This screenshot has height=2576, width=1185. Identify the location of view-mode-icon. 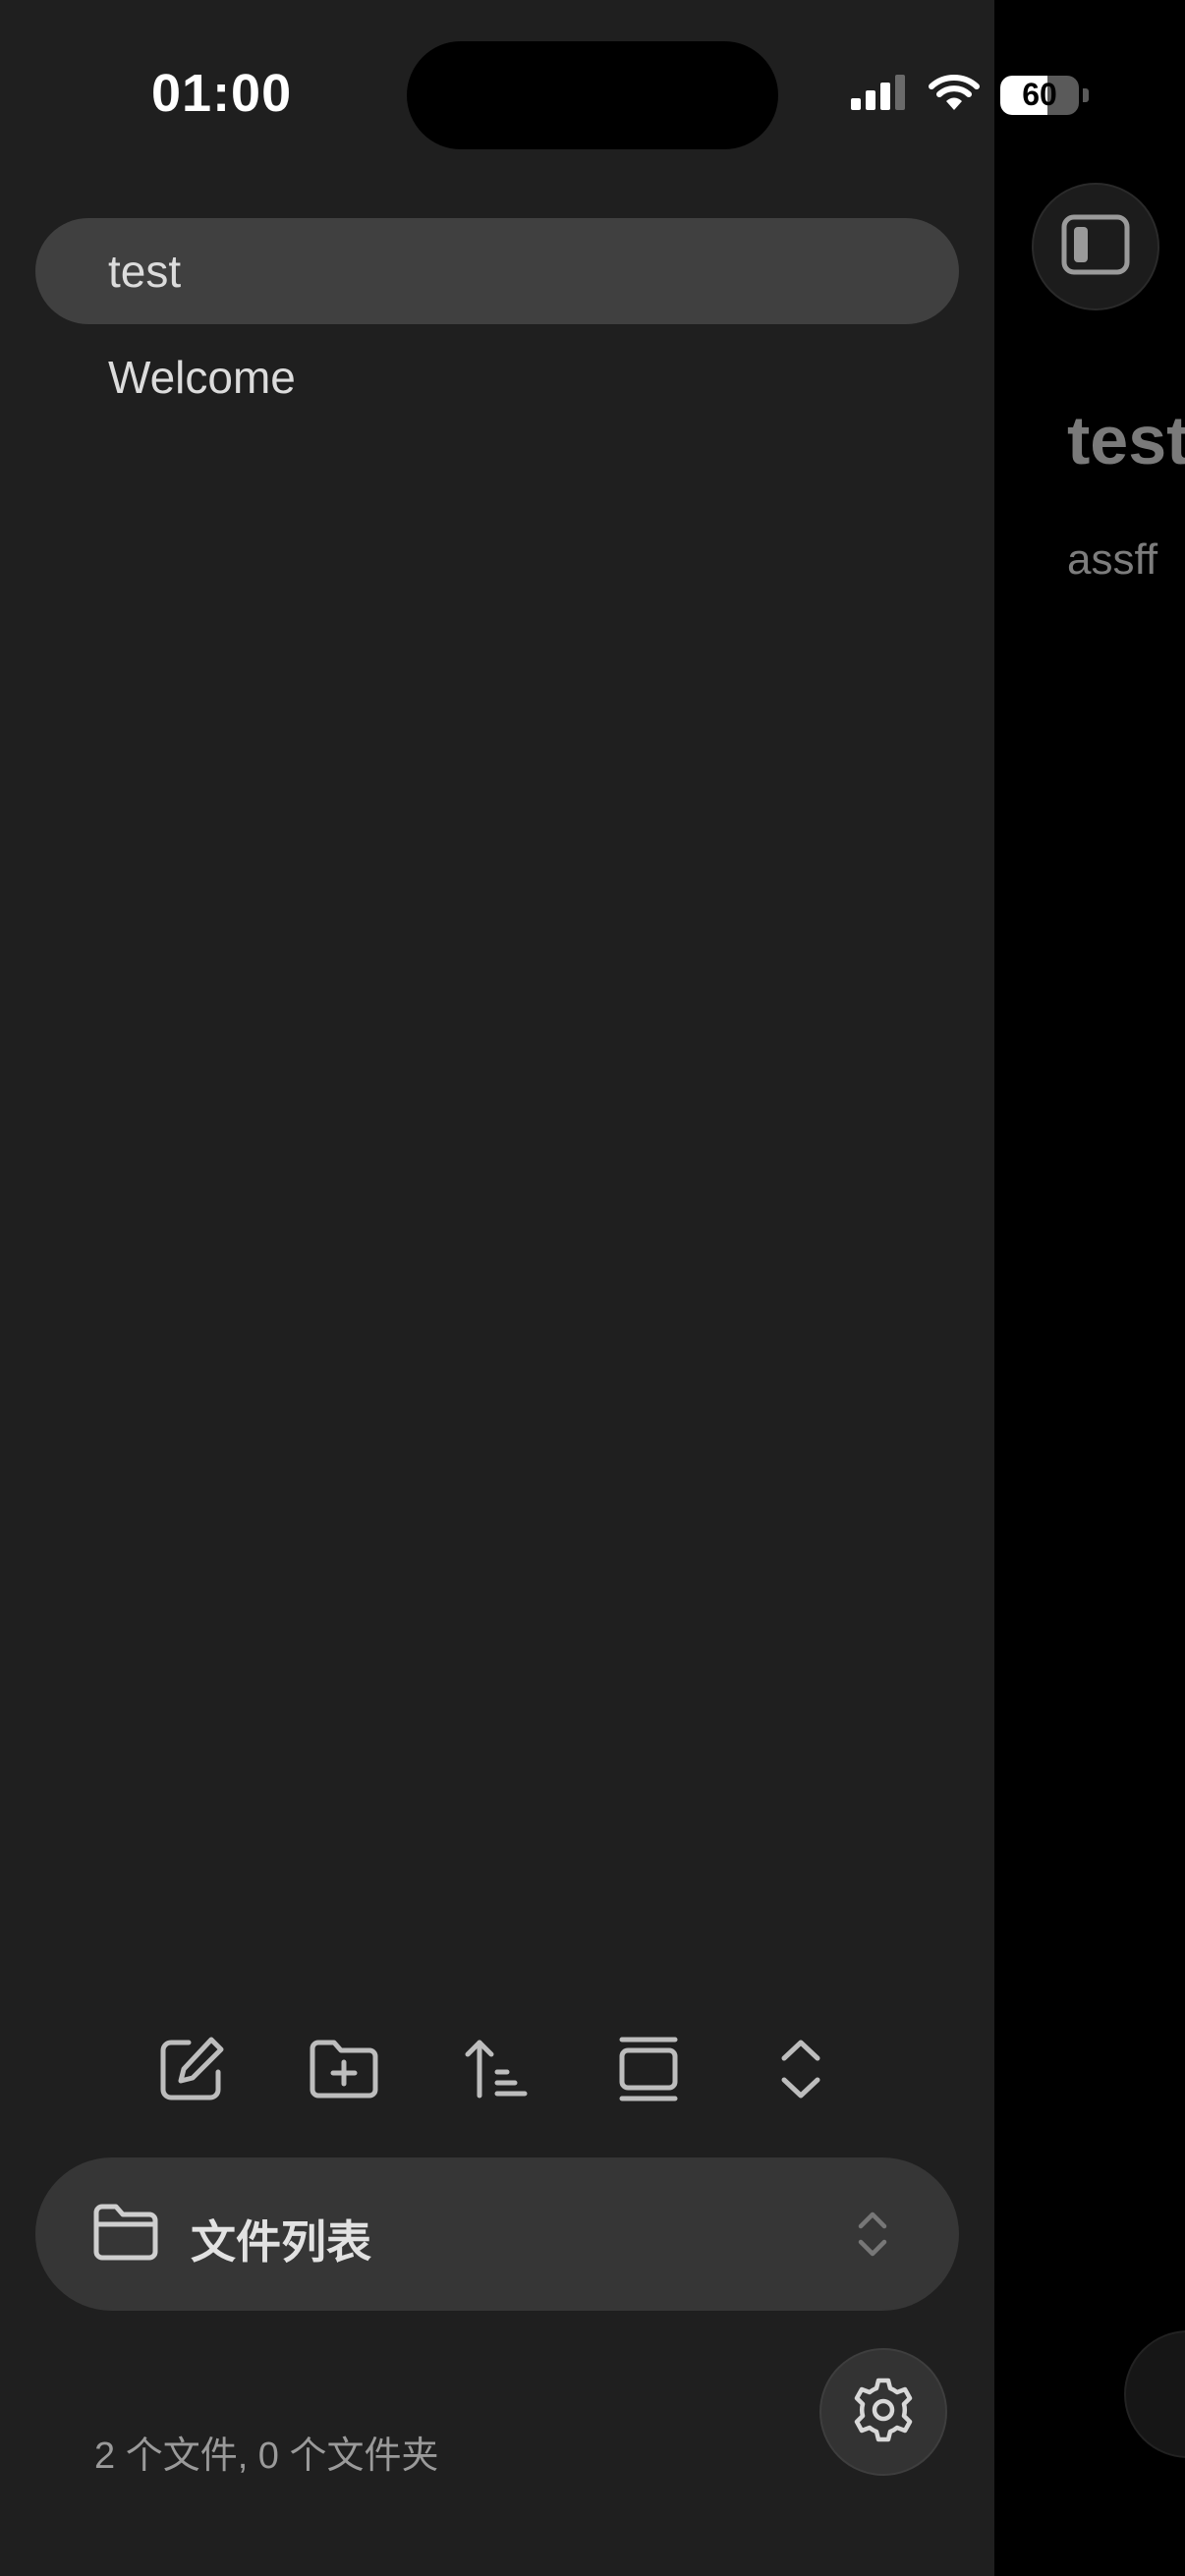
(649, 2071).